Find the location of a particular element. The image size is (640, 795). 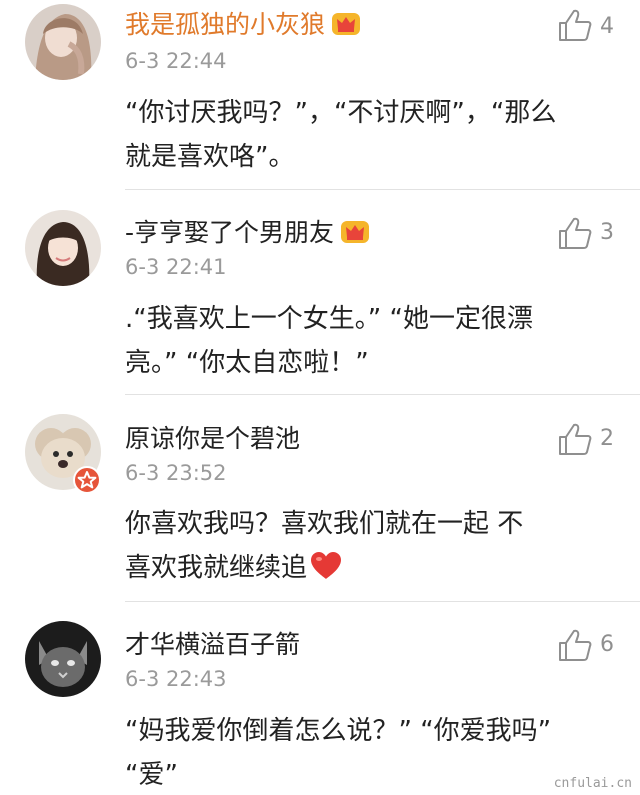

comment-time: 6-3 22:43 is located at coordinates (176, 679).